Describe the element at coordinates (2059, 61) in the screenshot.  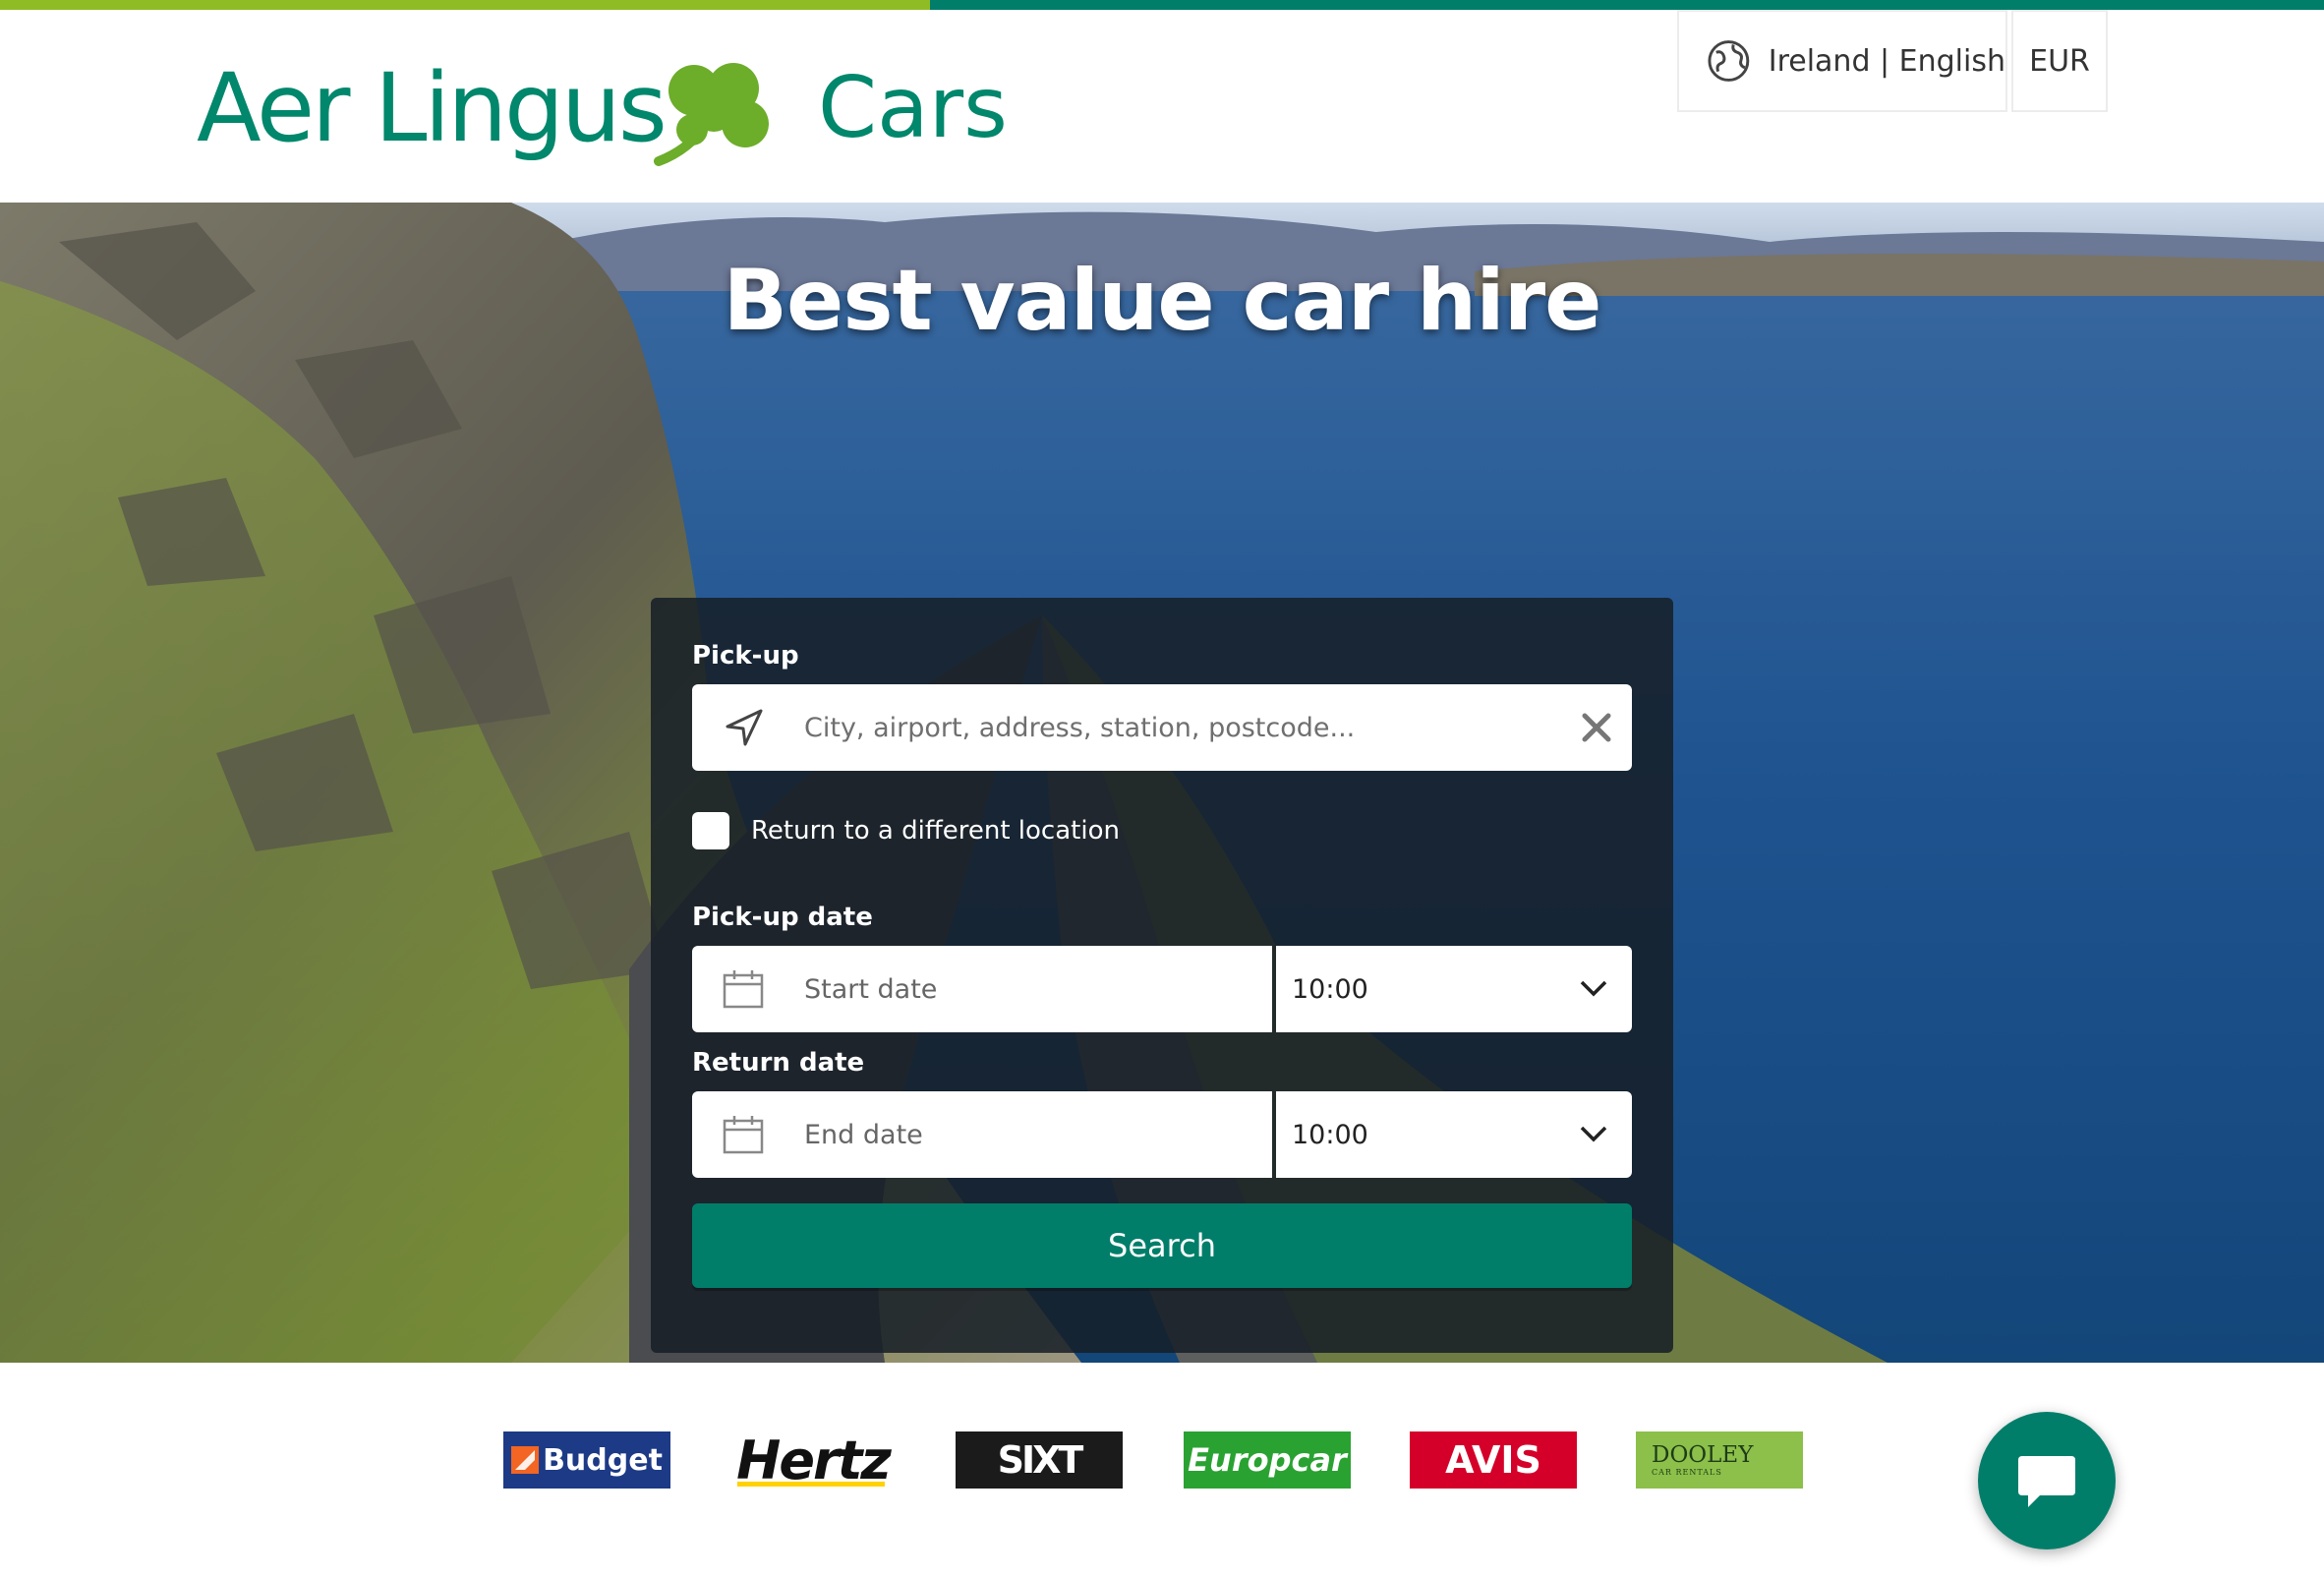
I see `currency-selector: EUR` at that location.